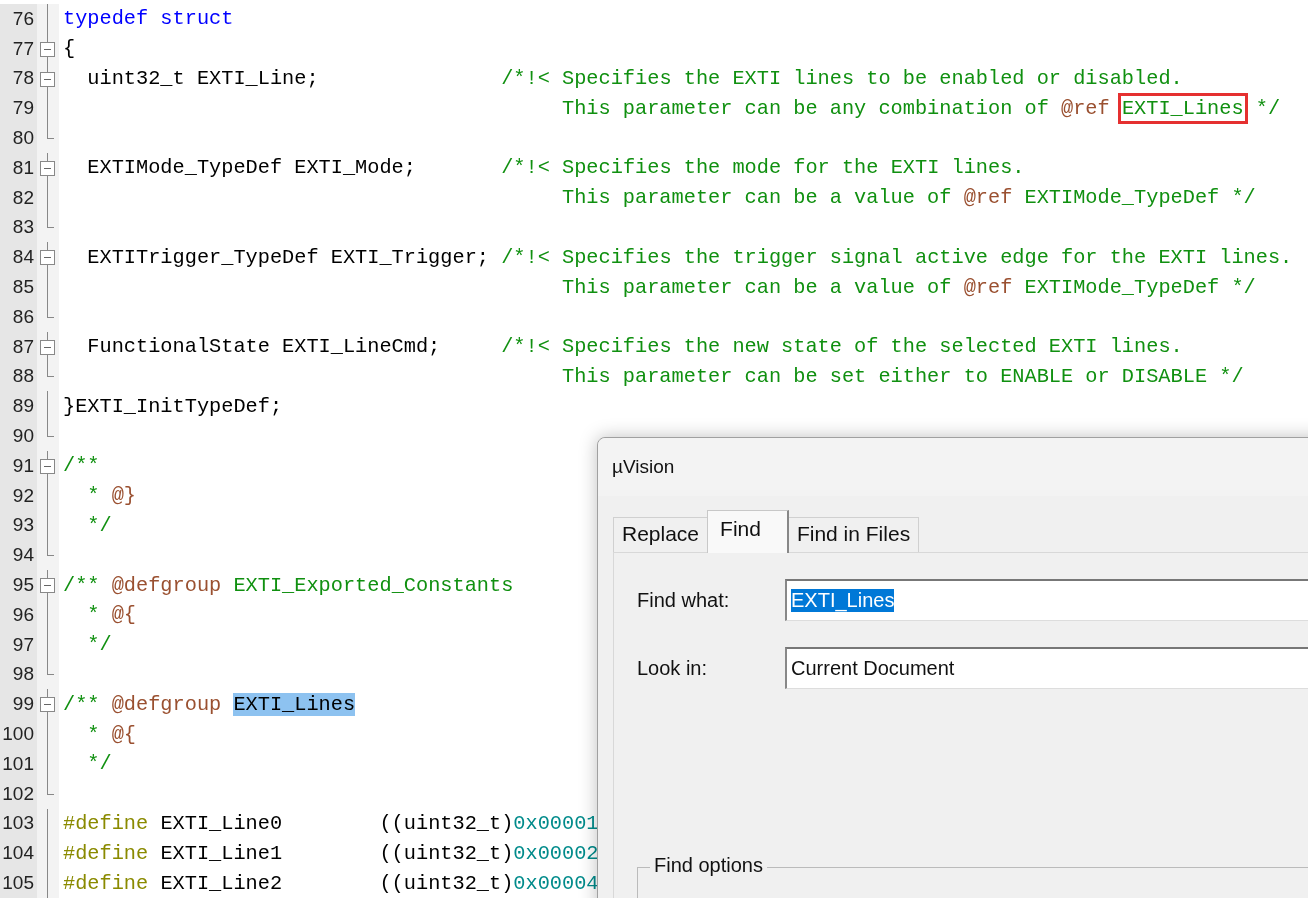 The height and width of the screenshot is (898, 1308). What do you see at coordinates (23, 108) in the screenshot?
I see `line-number: 79` at bounding box center [23, 108].